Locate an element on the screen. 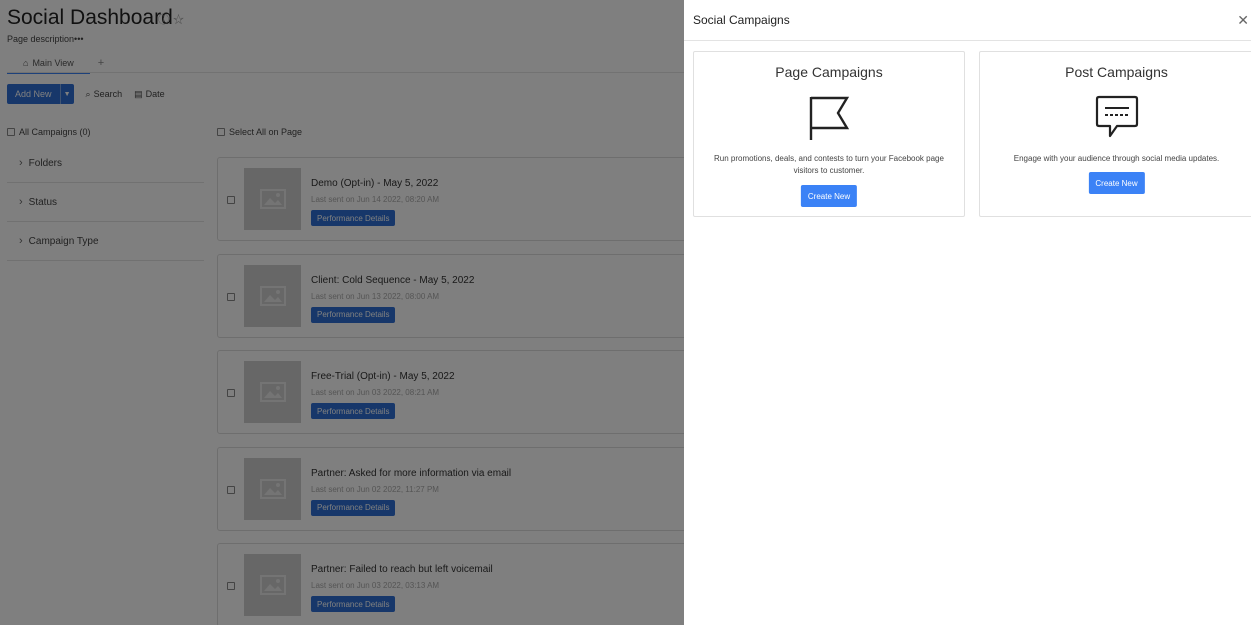 The width and height of the screenshot is (1251, 625). page-campaigns-title: Page Campaigns is located at coordinates (829, 72).